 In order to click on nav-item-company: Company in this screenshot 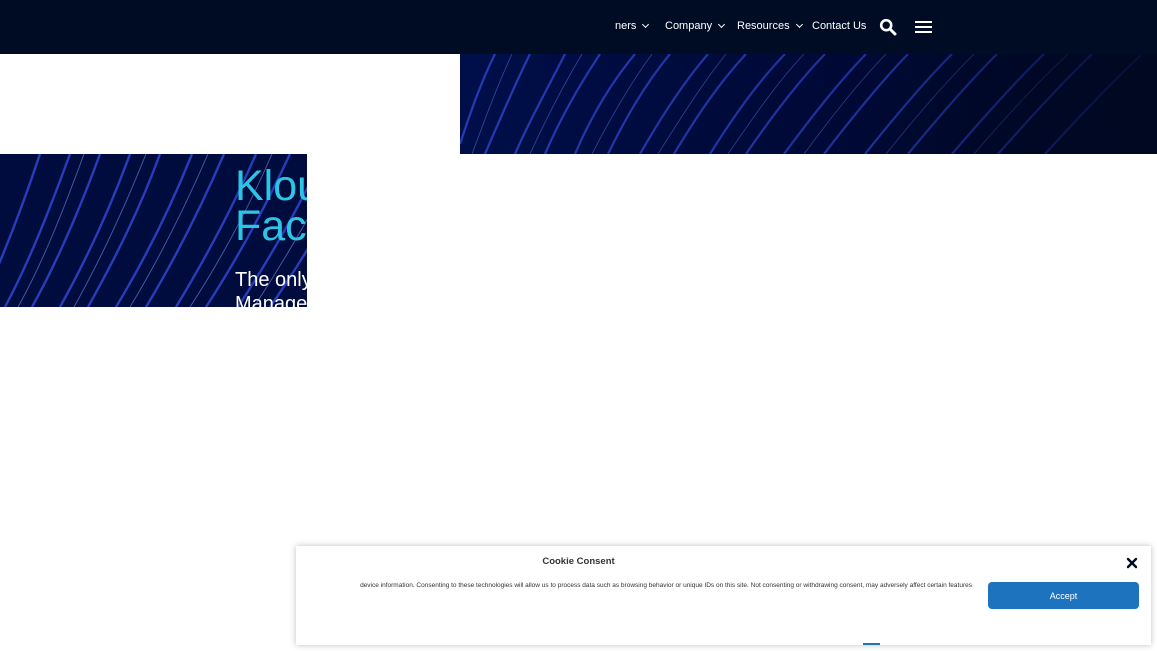, I will do `click(695, 26)`.